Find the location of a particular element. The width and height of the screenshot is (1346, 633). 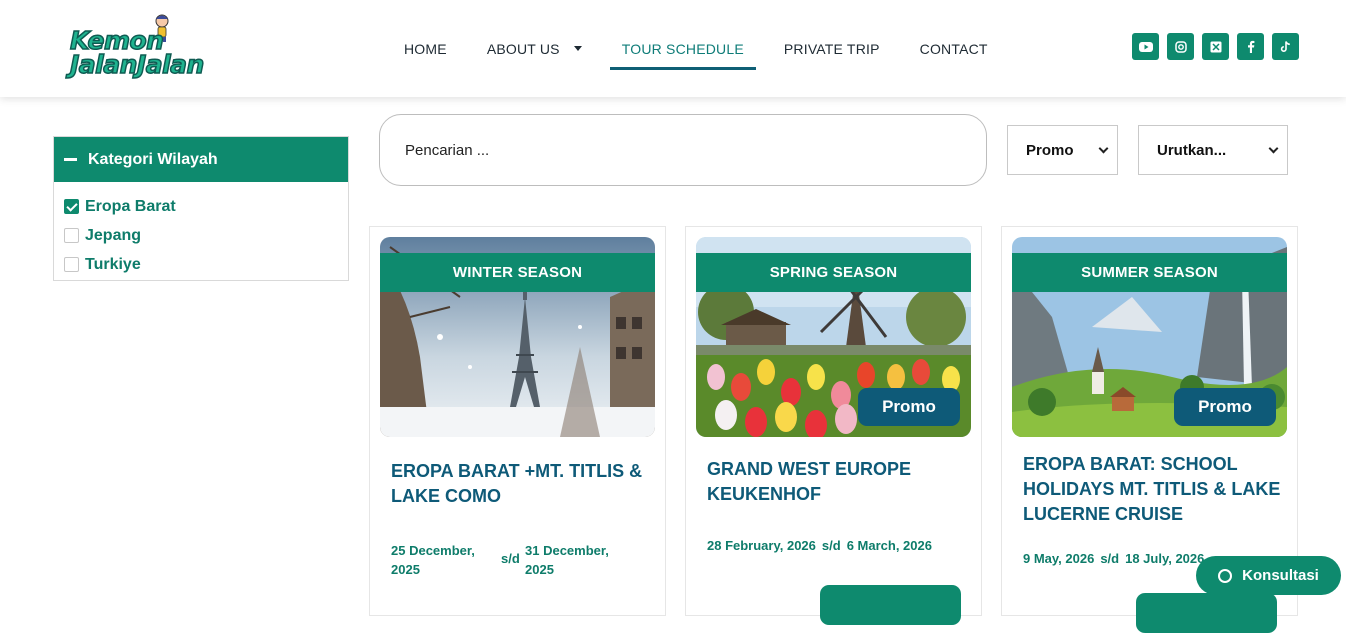

social-links is located at coordinates (1215, 46).